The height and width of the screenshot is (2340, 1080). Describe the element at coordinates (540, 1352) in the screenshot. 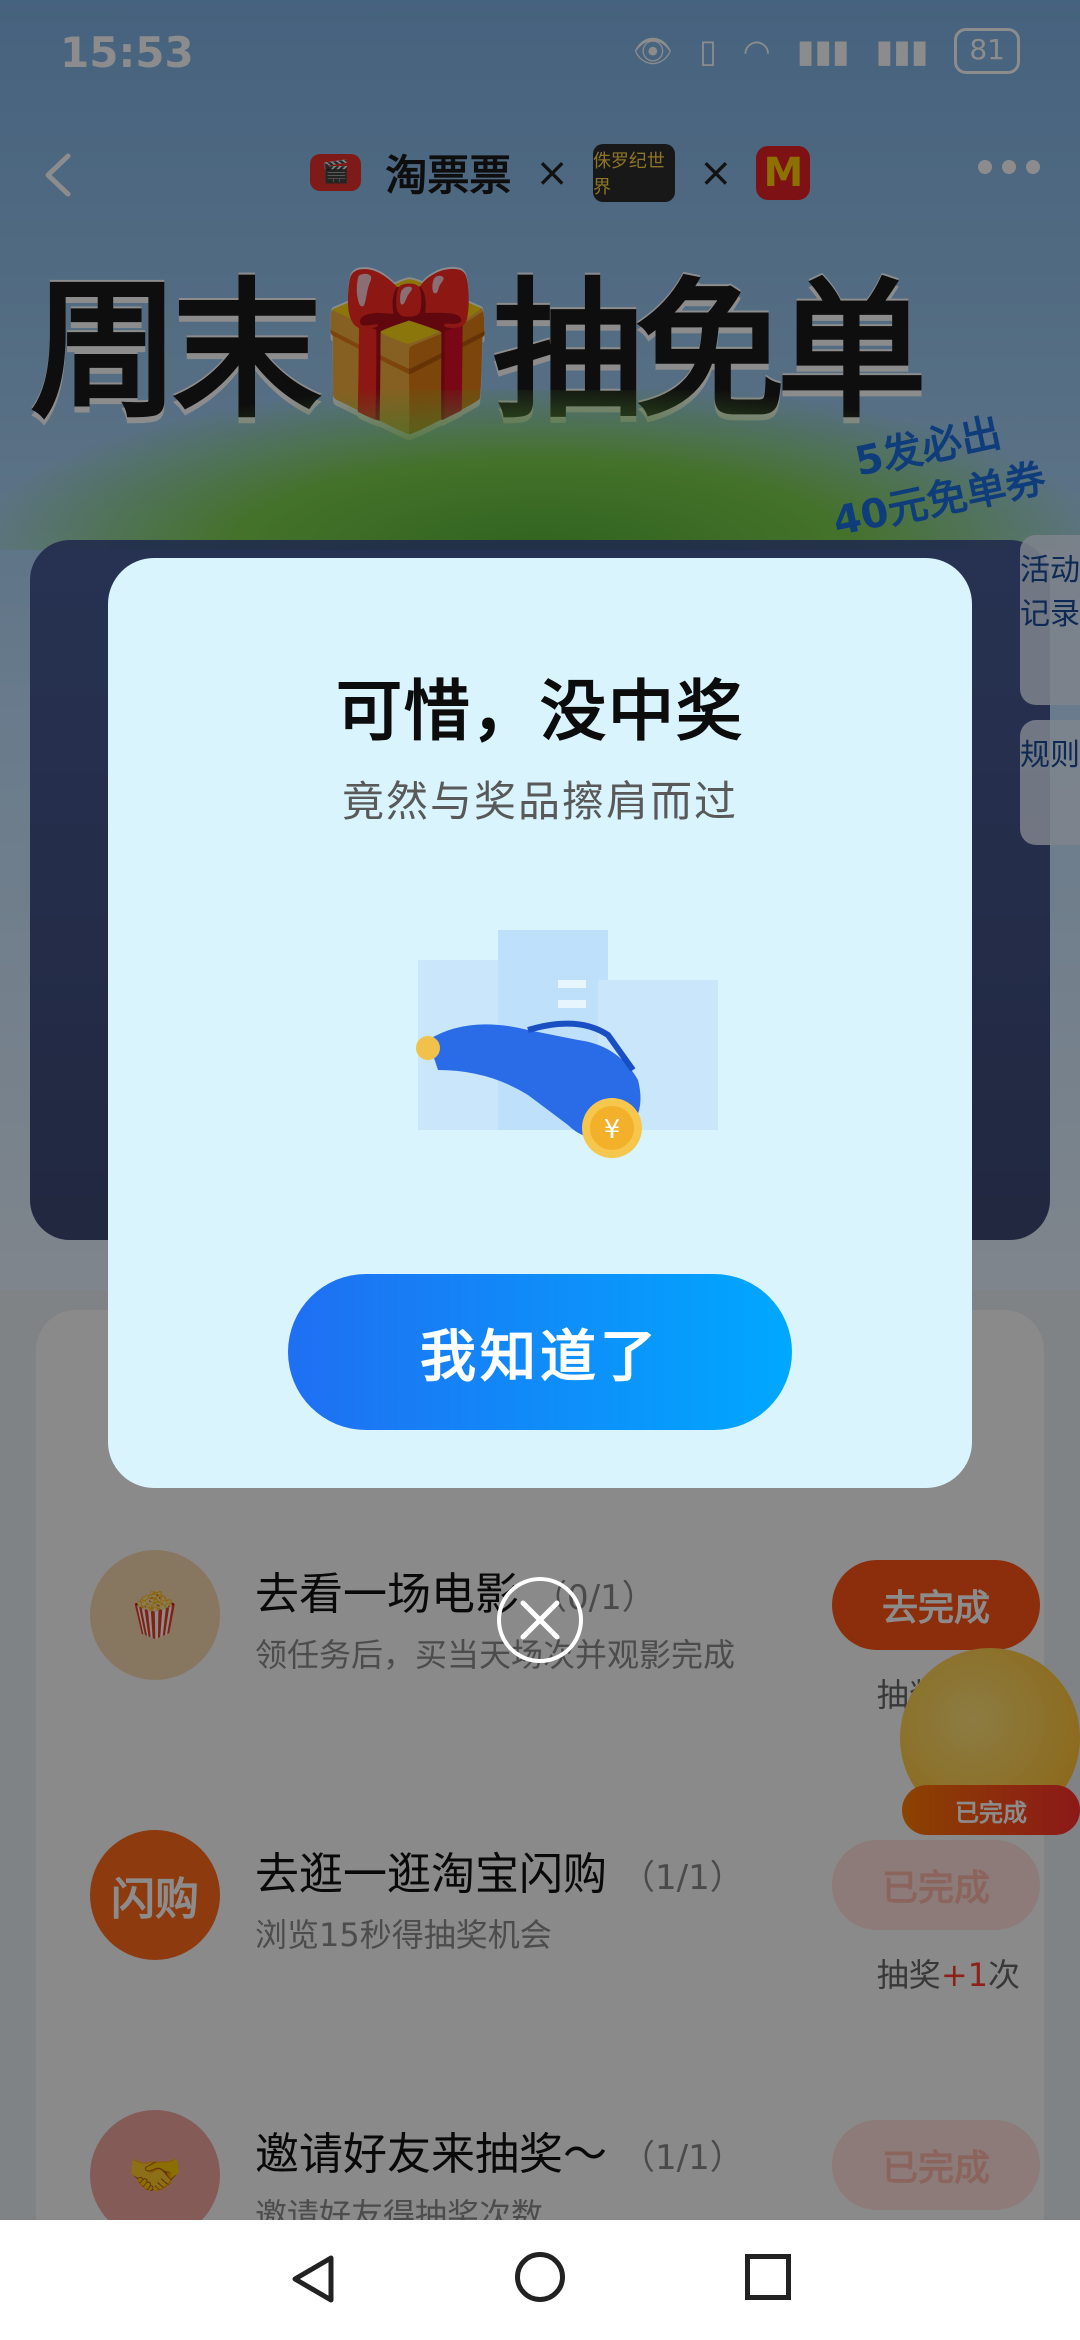

I see `got-it-button: 我知道了` at that location.